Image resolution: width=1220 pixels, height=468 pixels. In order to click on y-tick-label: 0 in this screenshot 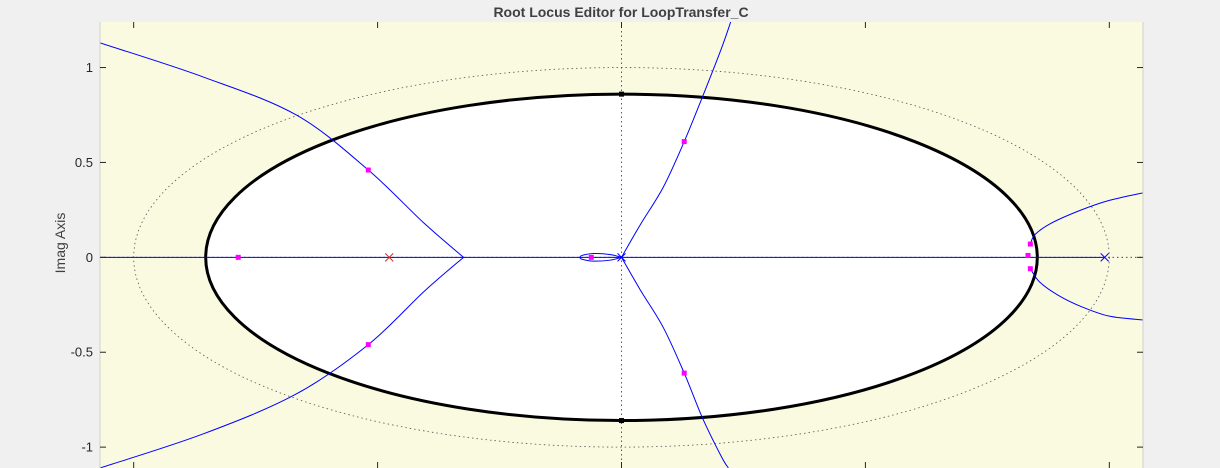, I will do `click(89, 257)`.